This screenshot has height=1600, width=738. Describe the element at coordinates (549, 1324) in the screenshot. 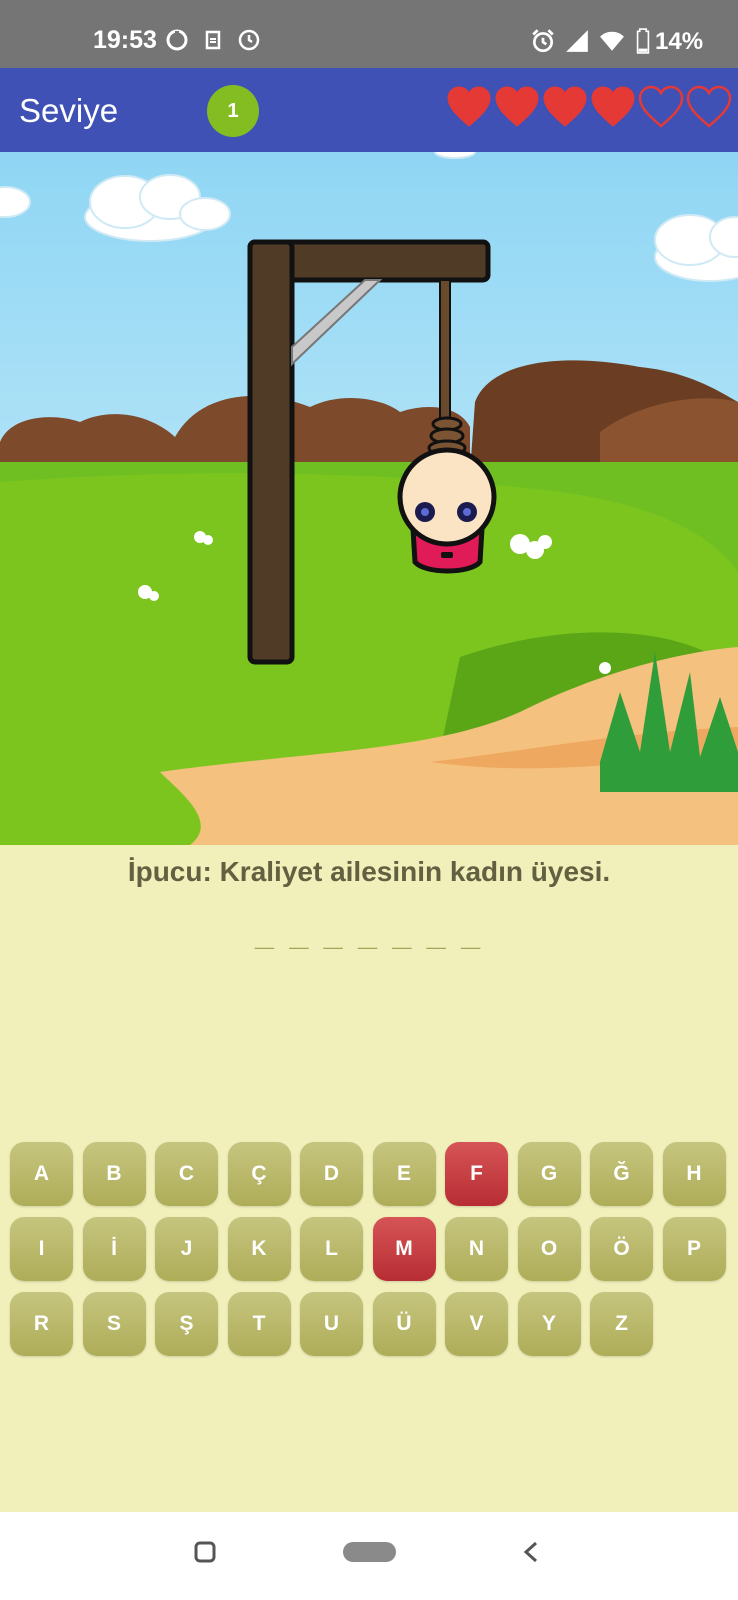

I see `key-Y: Y` at that location.